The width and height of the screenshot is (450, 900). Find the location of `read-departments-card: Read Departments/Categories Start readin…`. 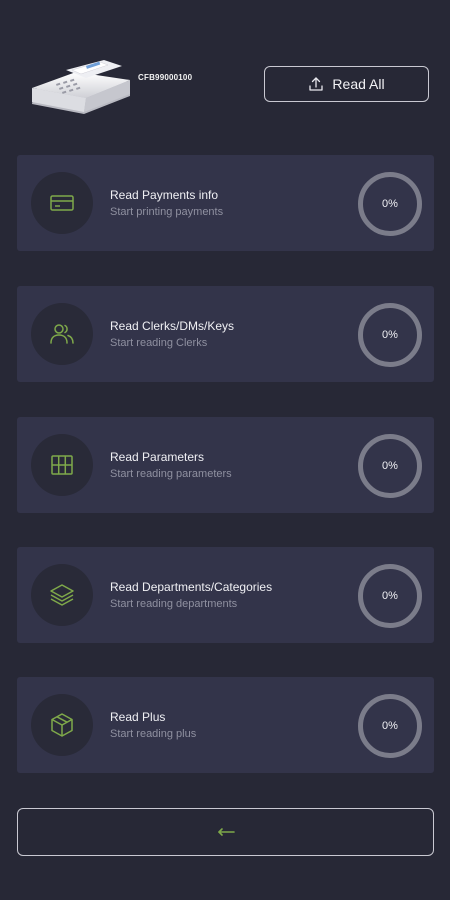

read-departments-card: Read Departments/Categories Start readin… is located at coordinates (225, 595).